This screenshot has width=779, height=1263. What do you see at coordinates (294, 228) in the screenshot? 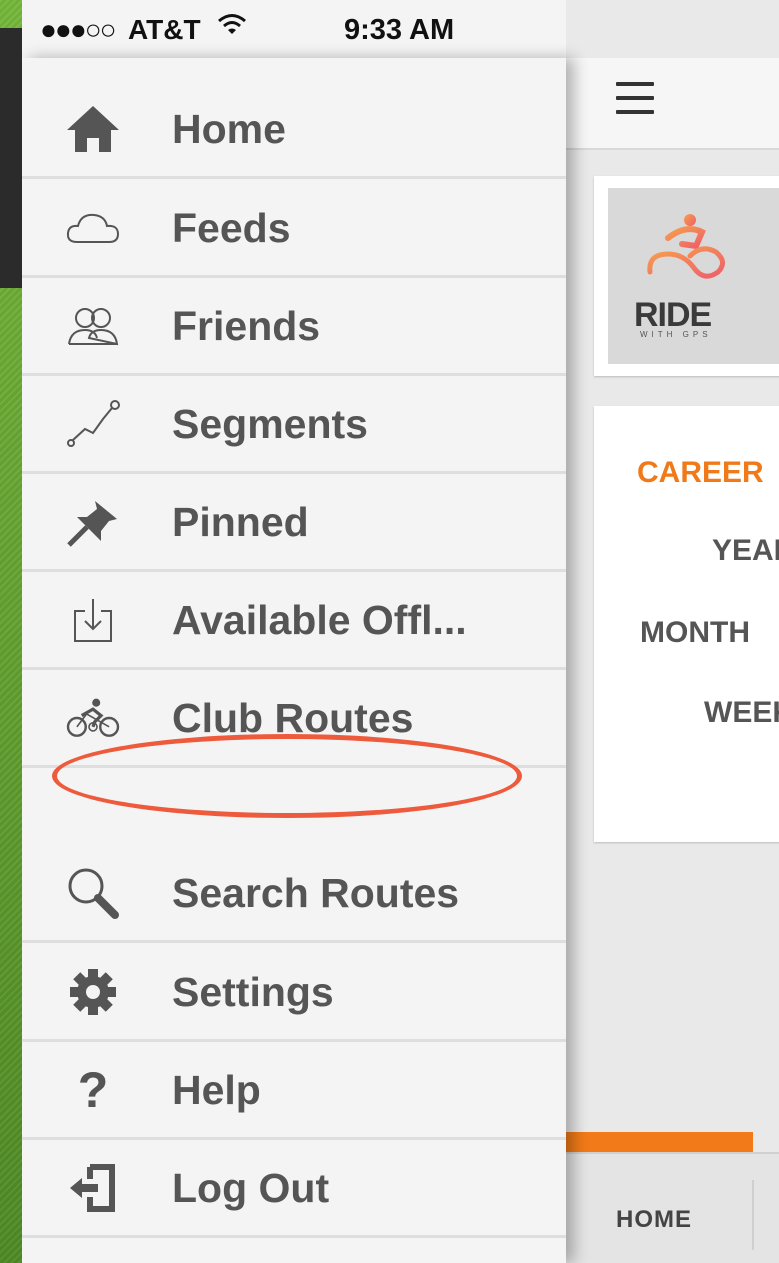
I see `menu-item-feeds: Feeds` at bounding box center [294, 228].